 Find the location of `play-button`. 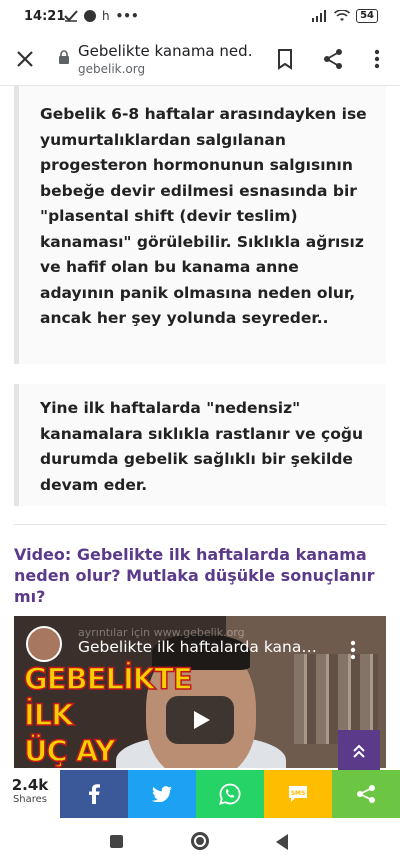

play-button is located at coordinates (200, 720).